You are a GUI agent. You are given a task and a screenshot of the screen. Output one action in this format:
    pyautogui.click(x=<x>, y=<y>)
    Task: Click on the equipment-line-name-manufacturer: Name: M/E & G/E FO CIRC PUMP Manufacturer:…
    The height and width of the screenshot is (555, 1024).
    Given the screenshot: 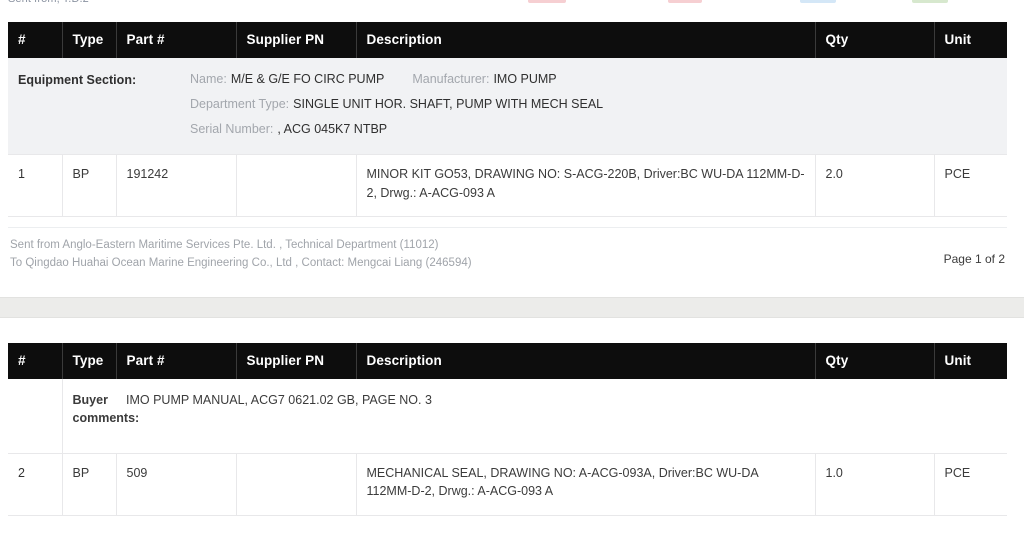 What is the action you would take?
    pyautogui.click(x=593, y=79)
    